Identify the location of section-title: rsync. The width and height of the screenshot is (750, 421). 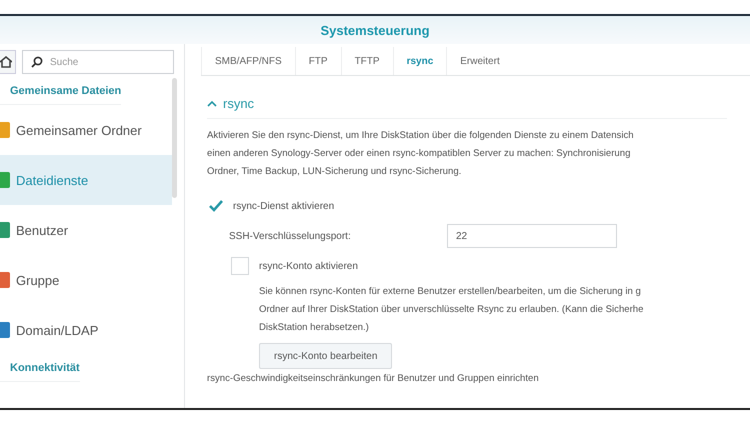
(238, 103).